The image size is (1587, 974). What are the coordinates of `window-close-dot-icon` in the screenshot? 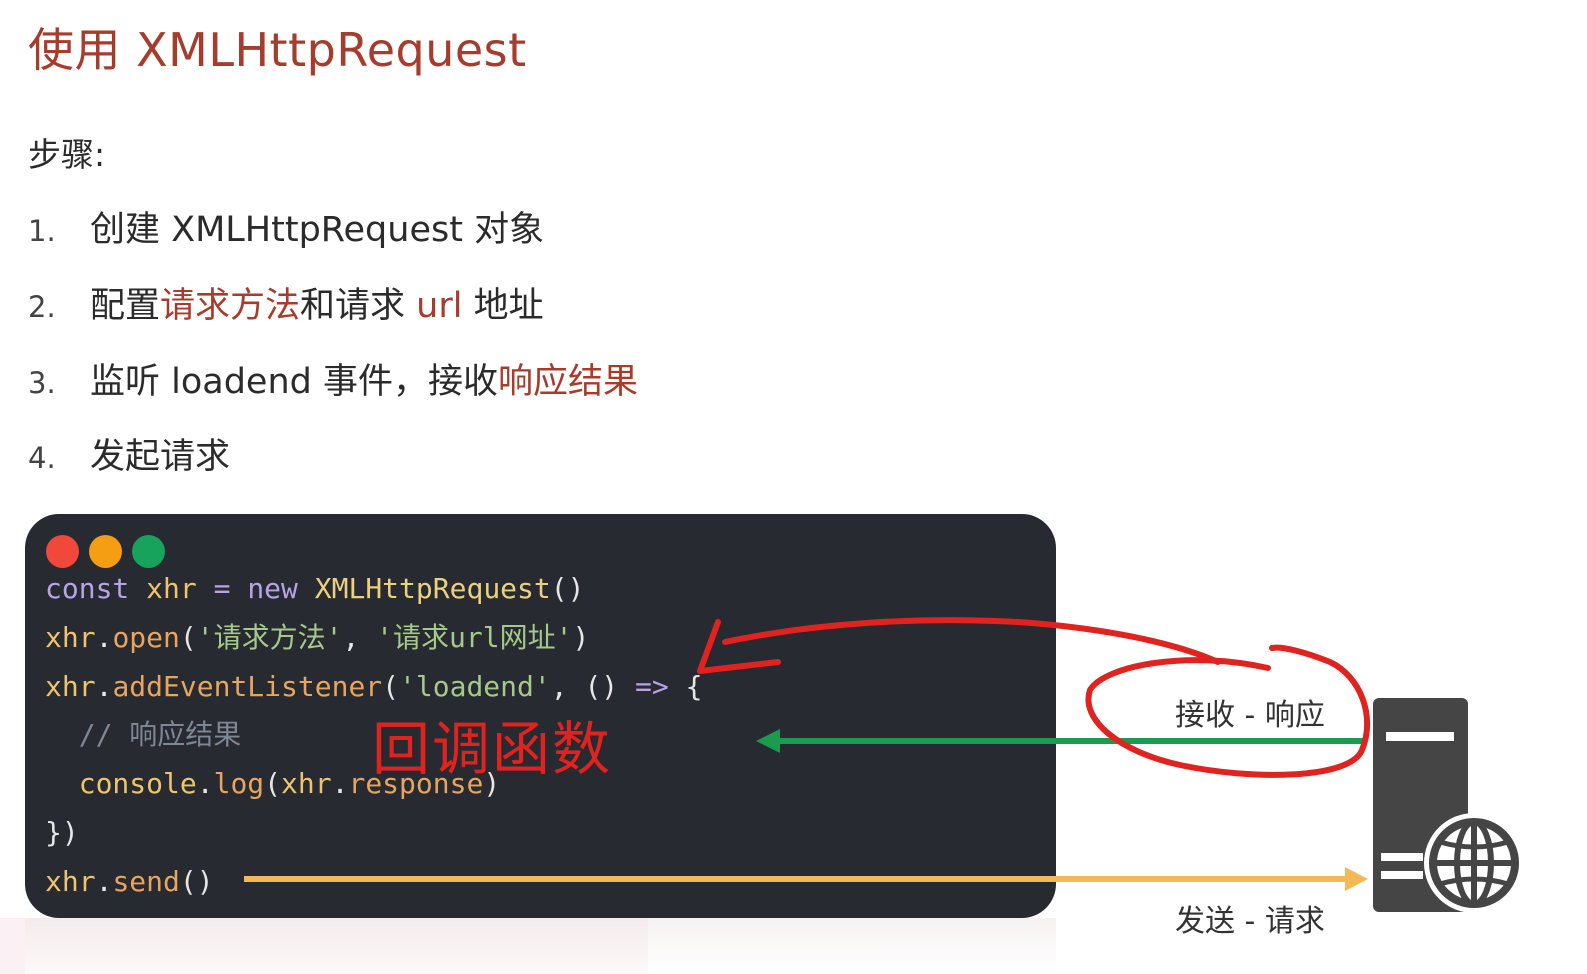 It's located at (62, 551).